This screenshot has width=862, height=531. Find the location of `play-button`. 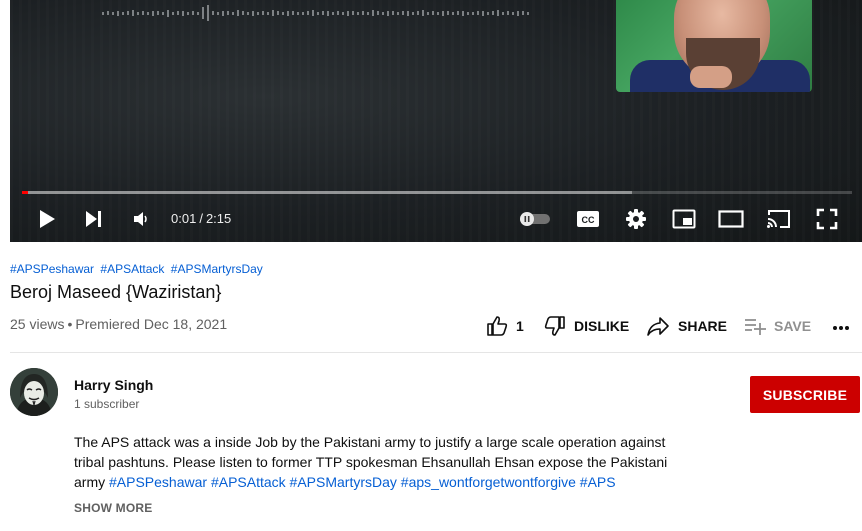

play-button is located at coordinates (46, 219).